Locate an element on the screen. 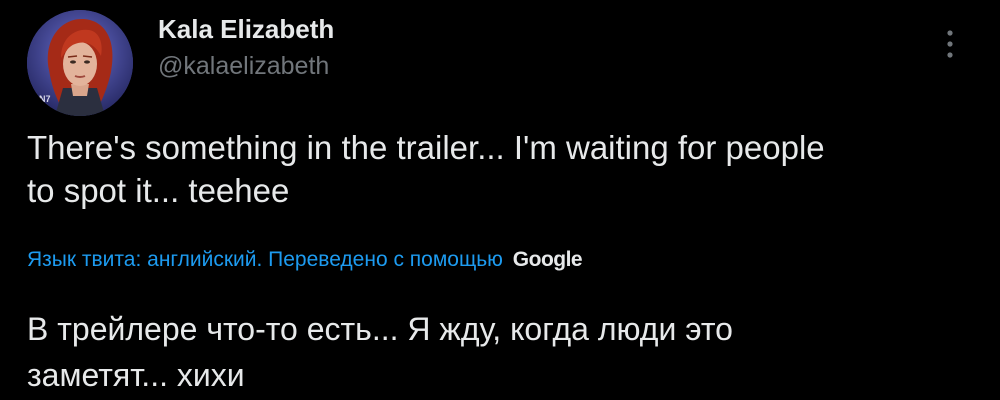 The height and width of the screenshot is (400, 1000). author-handle: @kalaelizabeth is located at coordinates (243, 66).